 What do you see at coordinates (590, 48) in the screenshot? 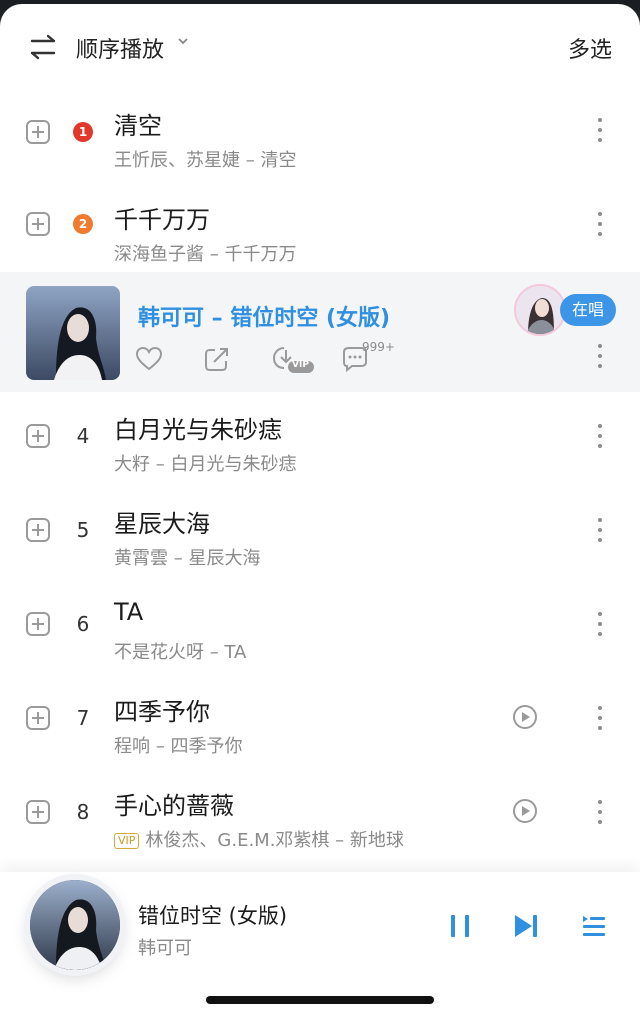
I see `multi-select-button: 多选` at bounding box center [590, 48].